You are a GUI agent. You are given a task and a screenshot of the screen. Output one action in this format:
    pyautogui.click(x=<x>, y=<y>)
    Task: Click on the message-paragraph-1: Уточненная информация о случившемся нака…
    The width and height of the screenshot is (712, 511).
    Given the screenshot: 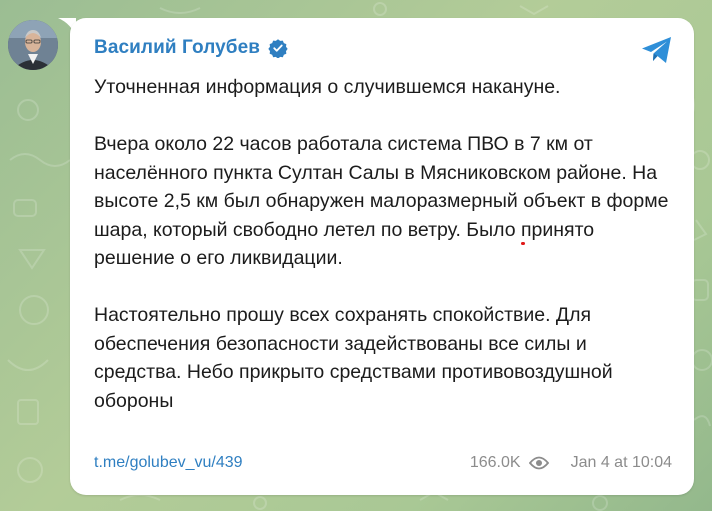 What is the action you would take?
    pyautogui.click(x=327, y=87)
    